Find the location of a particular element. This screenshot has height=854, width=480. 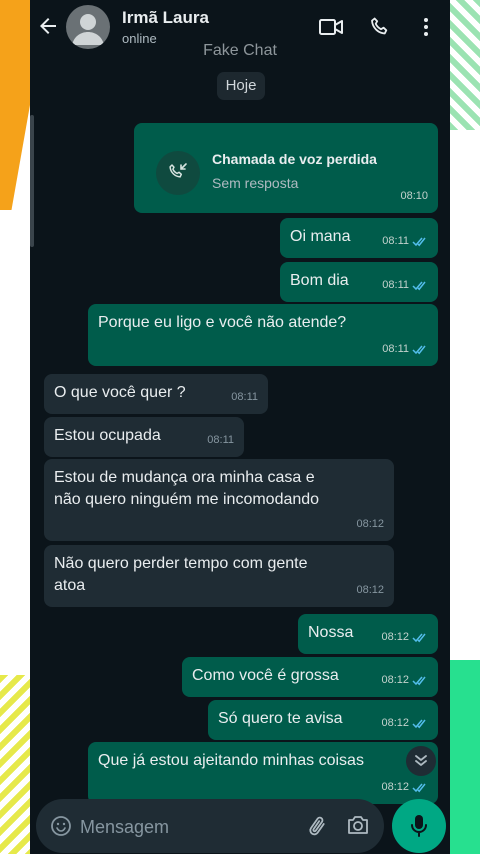

voice-message-button is located at coordinates (419, 826).